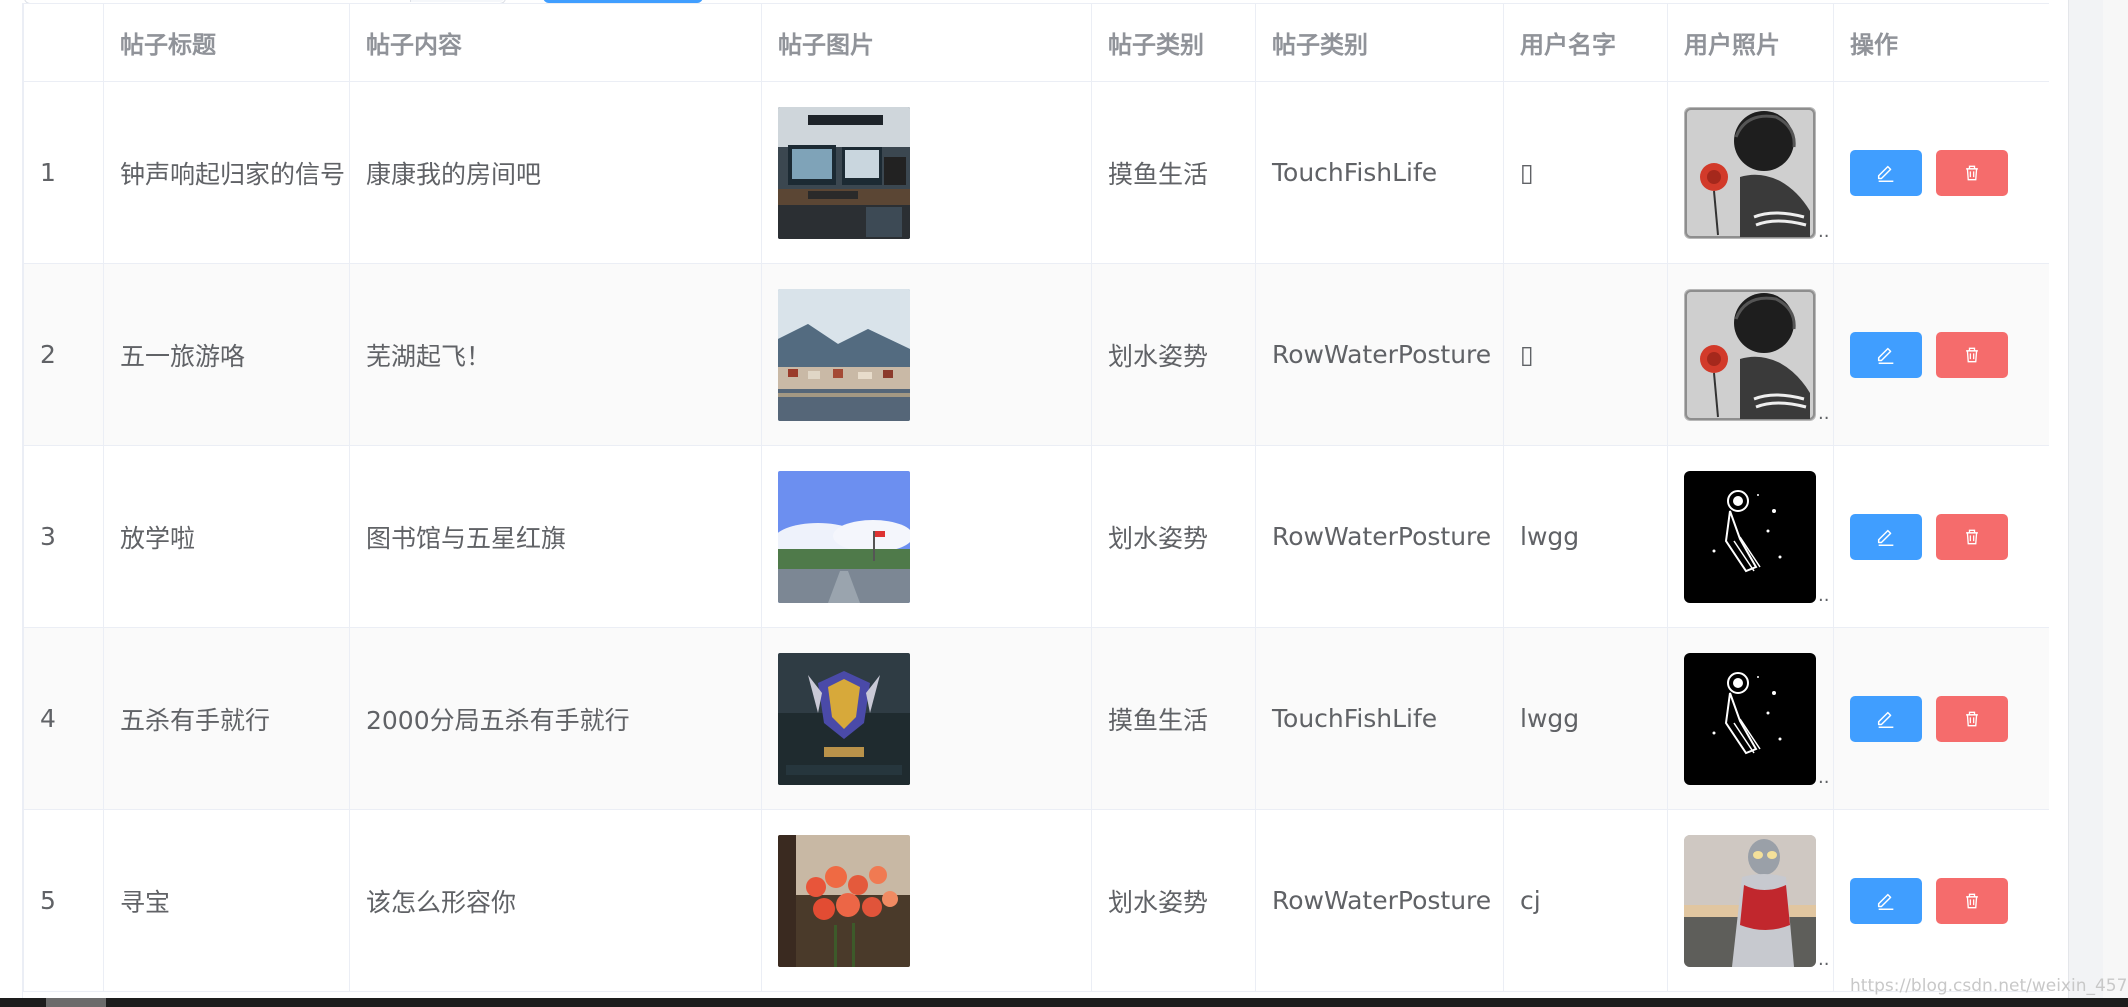 This screenshot has height=1007, width=2128. What do you see at coordinates (555, 536) in the screenshot?
I see `cell-post-content: 图书馆与五星红旗` at bounding box center [555, 536].